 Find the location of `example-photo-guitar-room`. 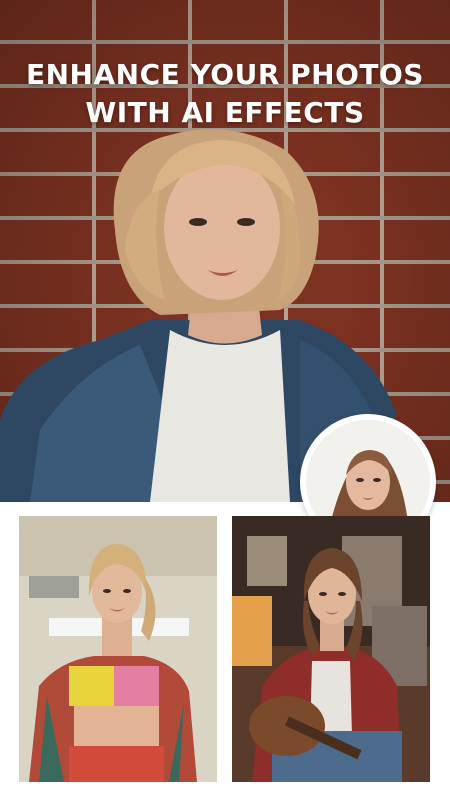

example-photo-guitar-room is located at coordinates (331, 649).